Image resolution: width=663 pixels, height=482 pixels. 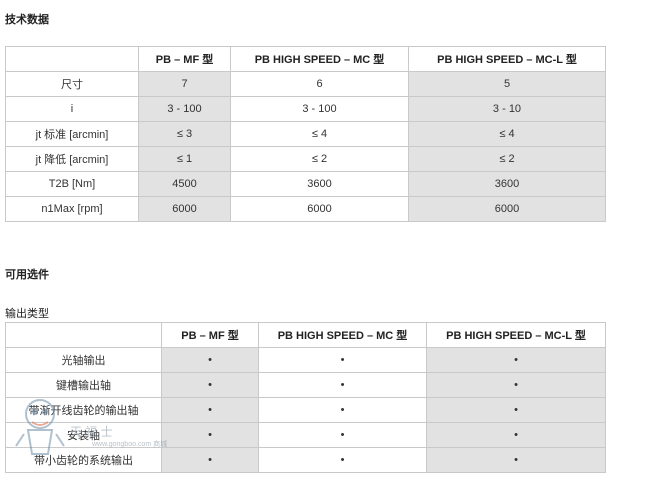 What do you see at coordinates (184, 159) in the screenshot?
I see `table-cell: ≤ 1` at bounding box center [184, 159].